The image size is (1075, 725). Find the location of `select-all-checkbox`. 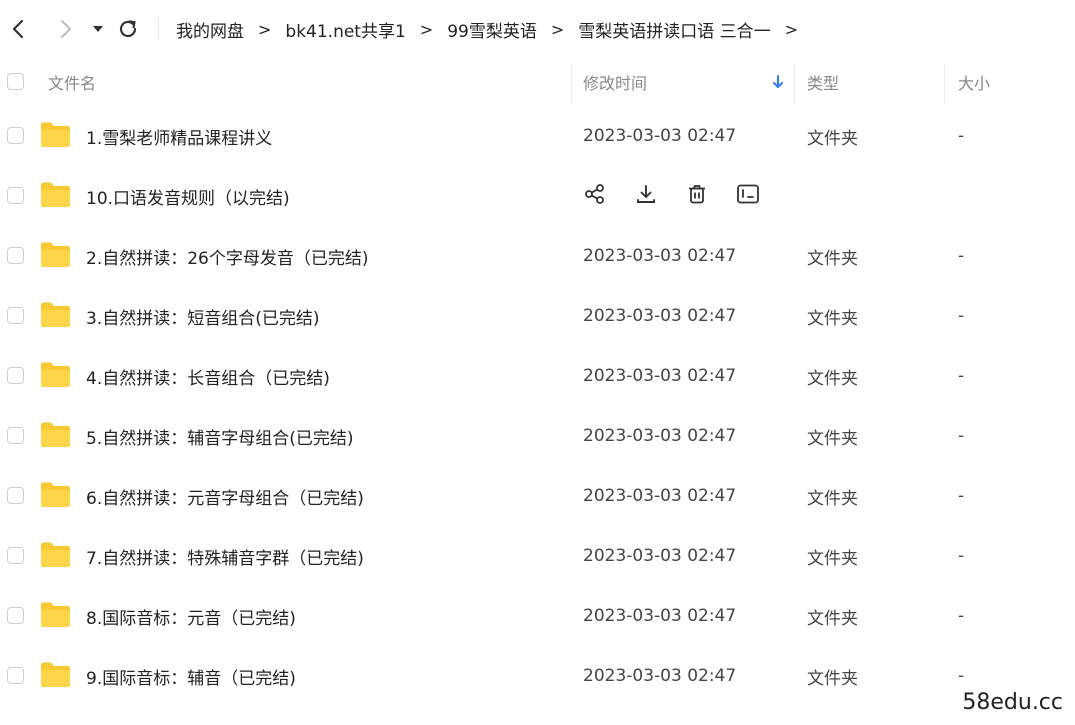

select-all-checkbox is located at coordinates (15, 81).